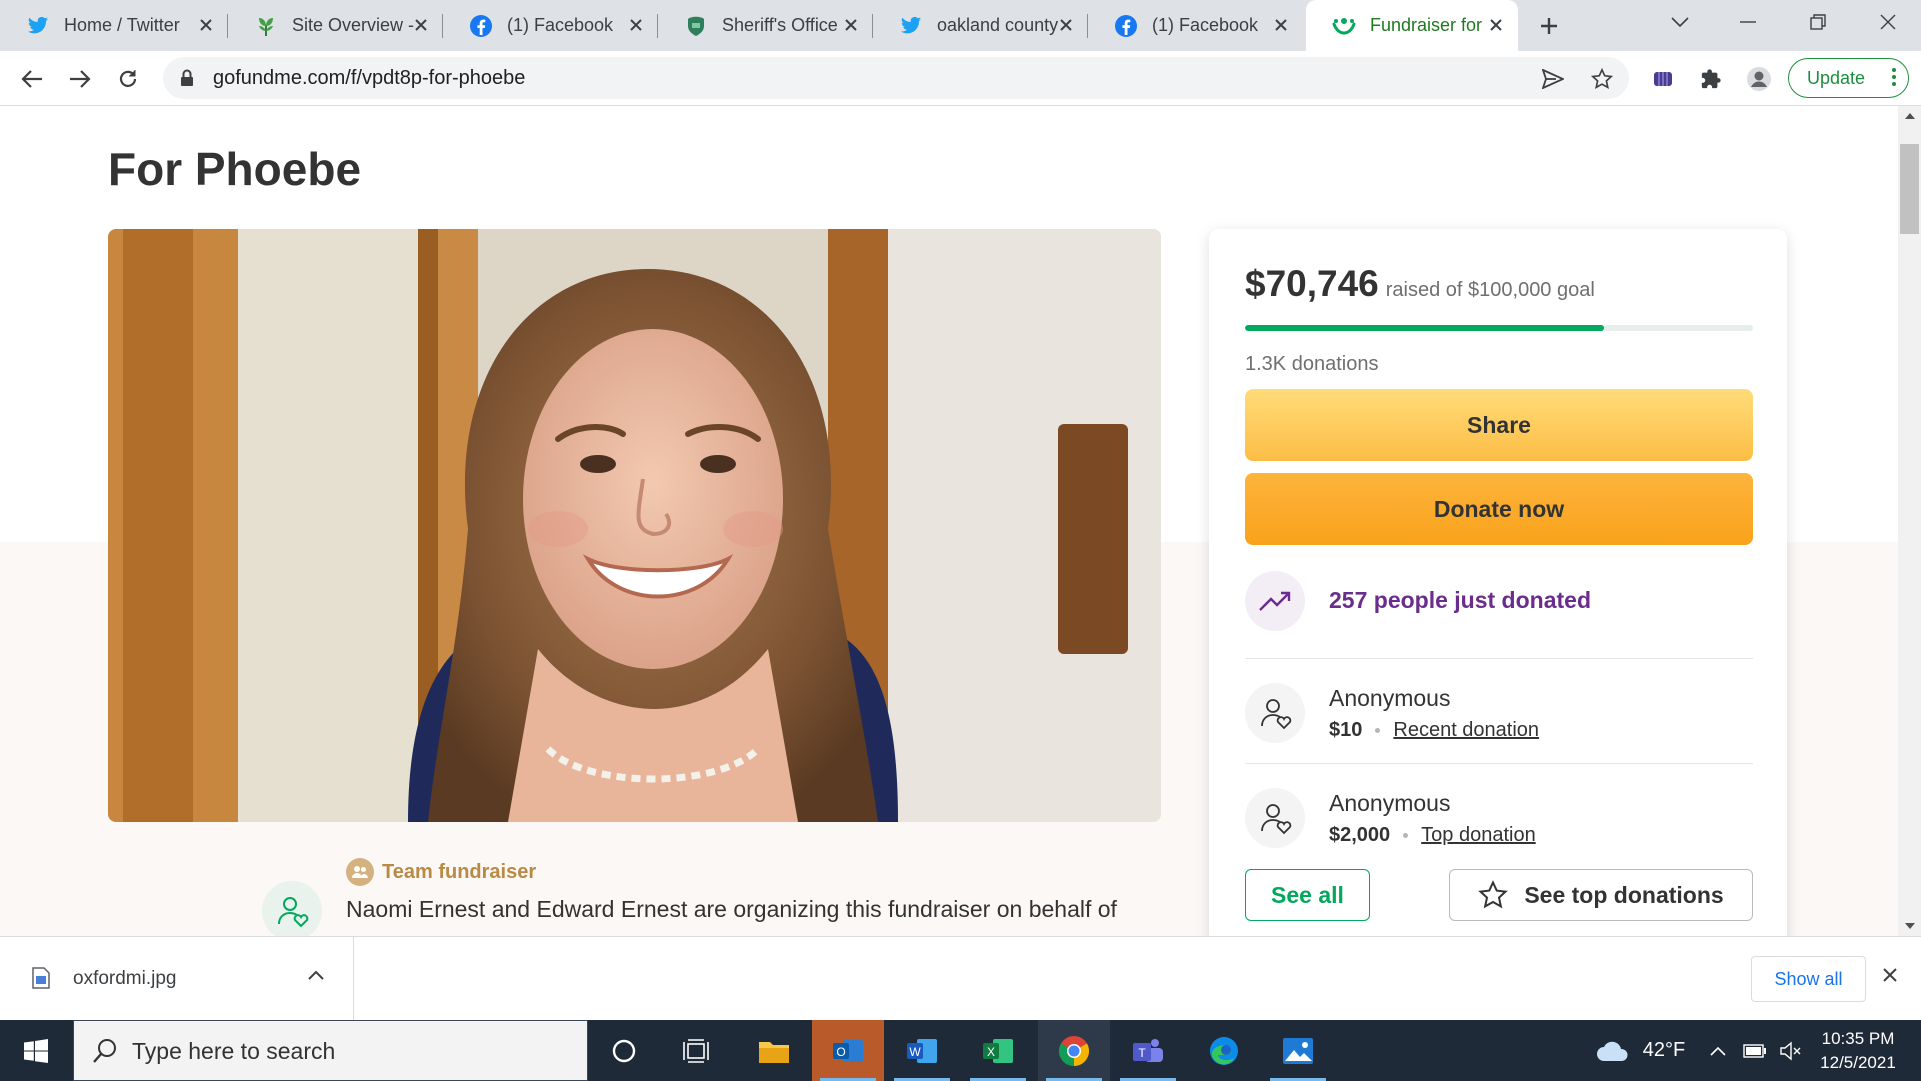  What do you see at coordinates (1791, 1050) in the screenshot?
I see `volume-muted-icon` at bounding box center [1791, 1050].